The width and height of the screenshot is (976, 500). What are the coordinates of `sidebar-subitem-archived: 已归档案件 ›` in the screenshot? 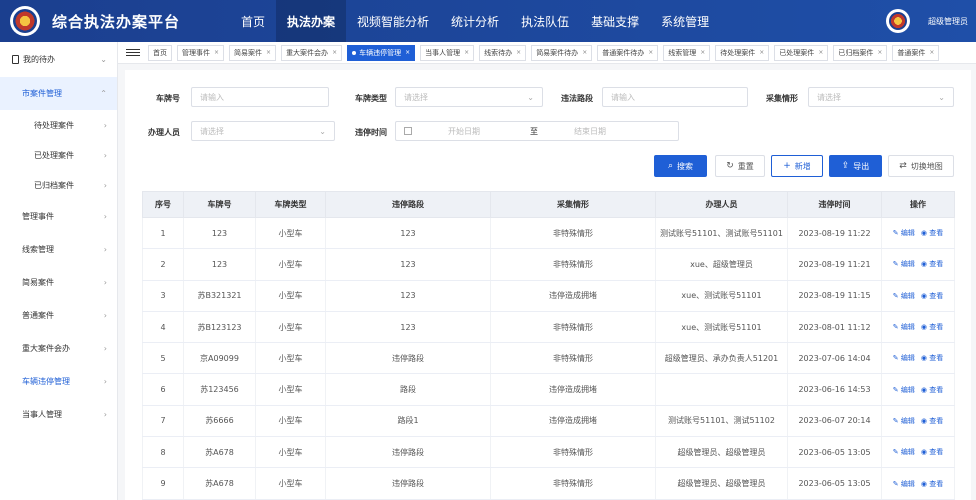 It's located at (58, 185).